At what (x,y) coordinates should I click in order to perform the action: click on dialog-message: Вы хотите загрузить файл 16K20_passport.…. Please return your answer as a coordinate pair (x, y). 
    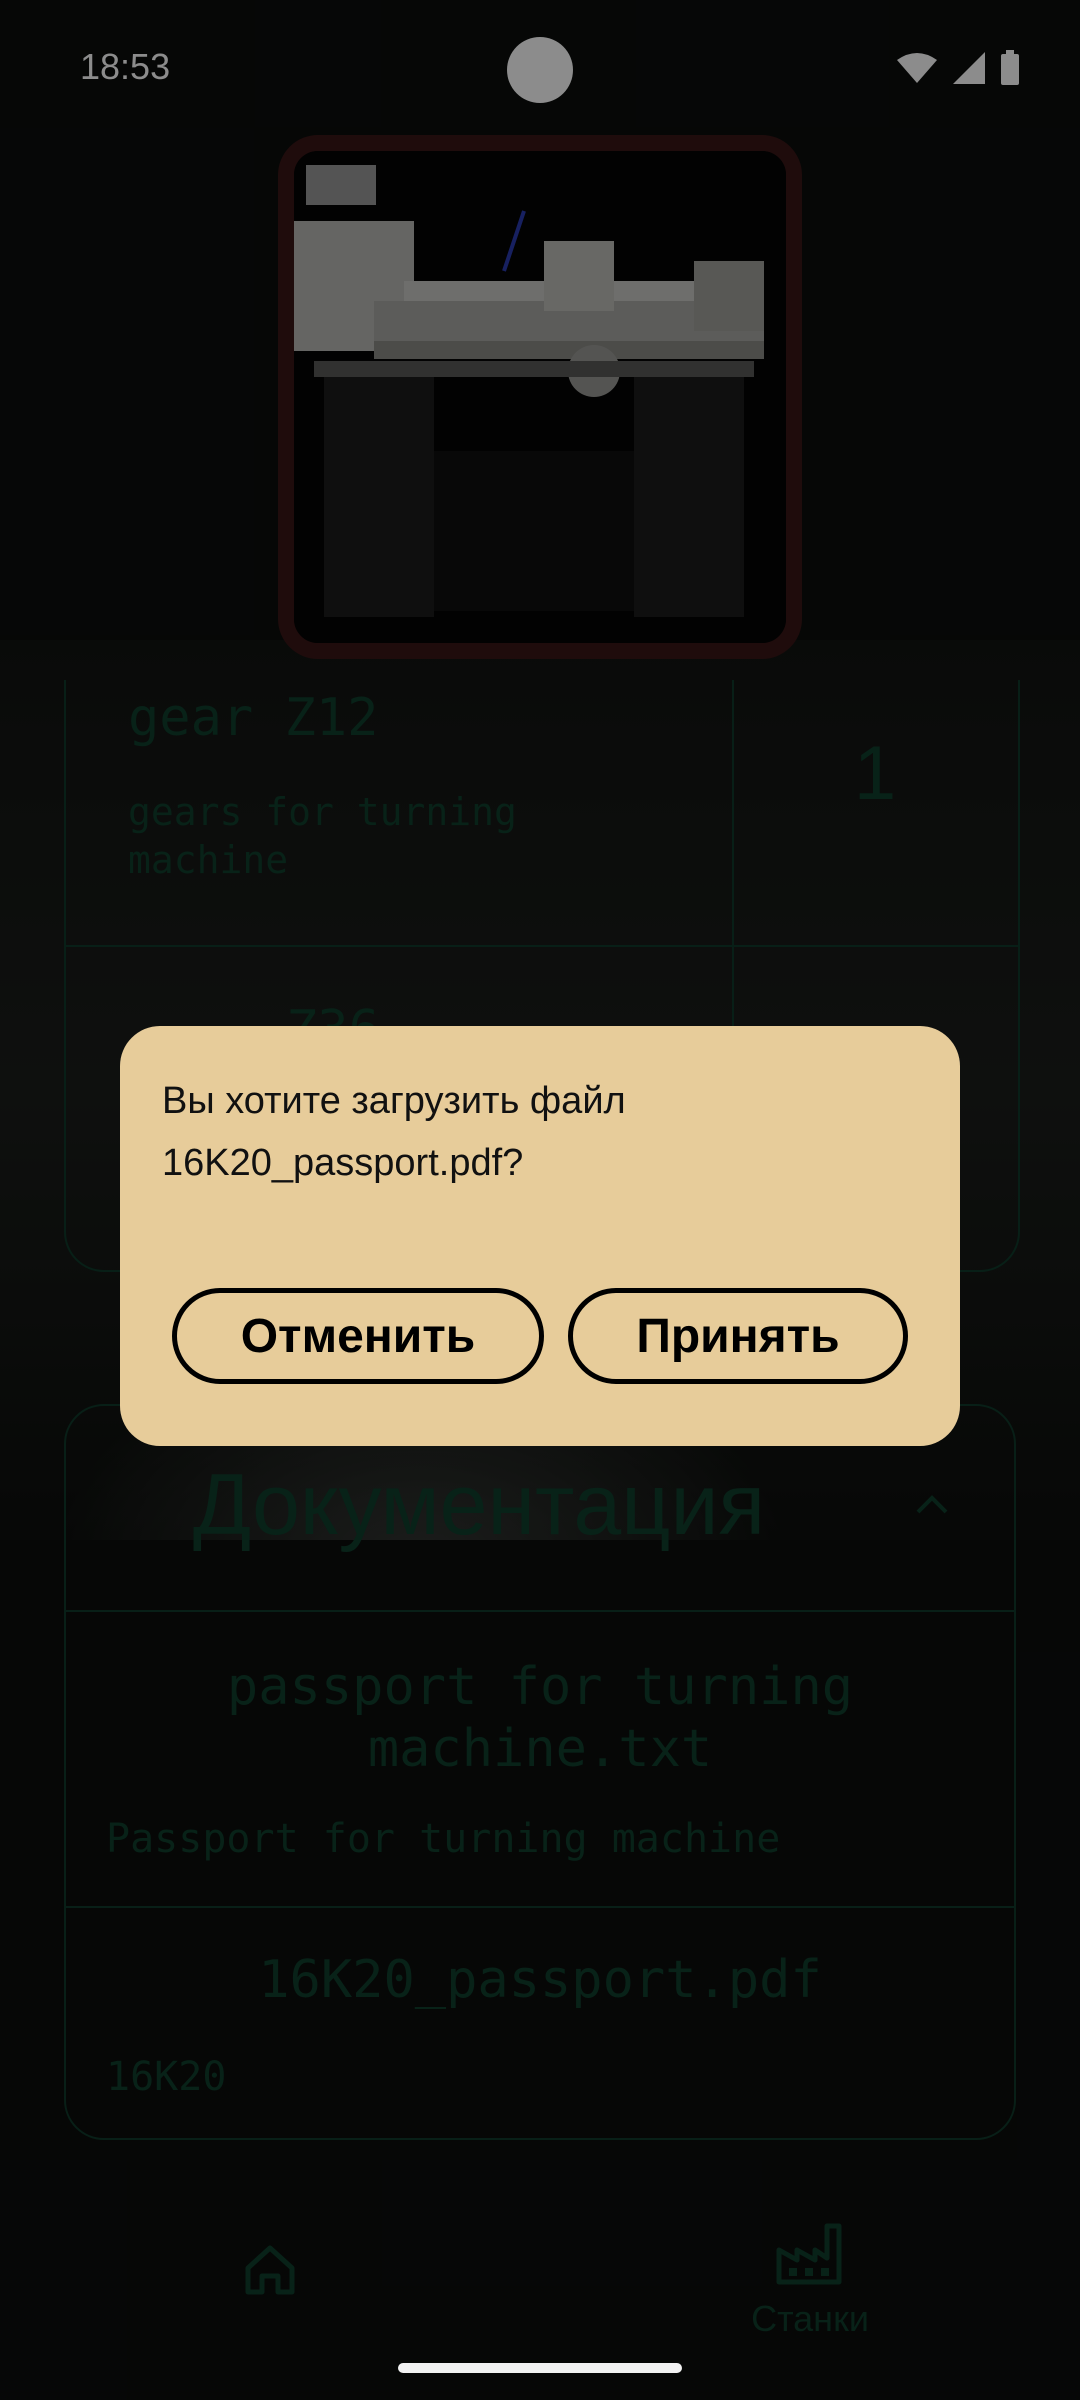
    Looking at the image, I should click on (394, 1132).